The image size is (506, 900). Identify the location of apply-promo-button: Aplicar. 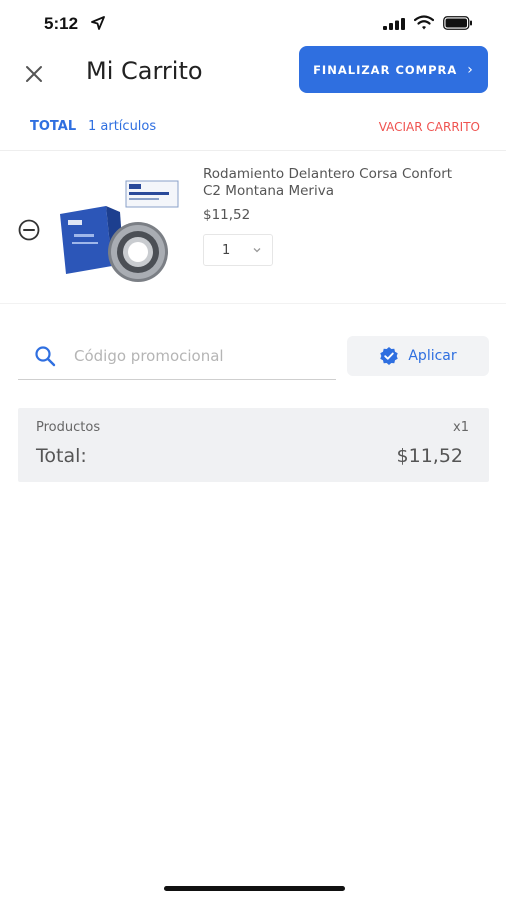
(418, 356).